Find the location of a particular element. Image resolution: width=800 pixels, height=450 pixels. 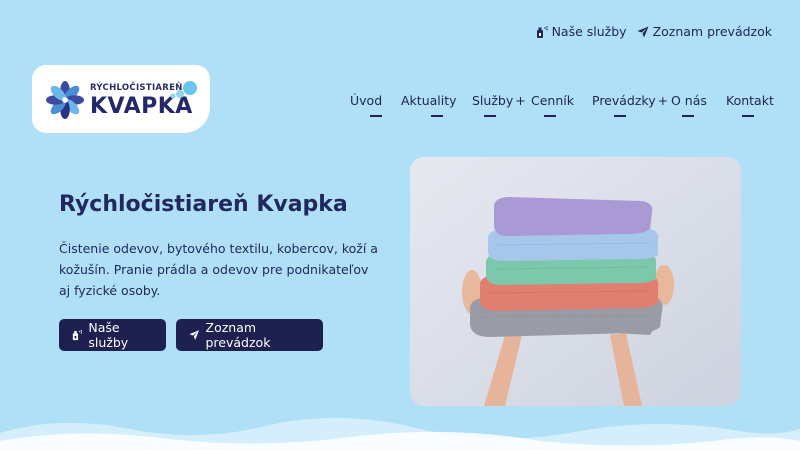

nav-label: Cenník is located at coordinates (552, 100).